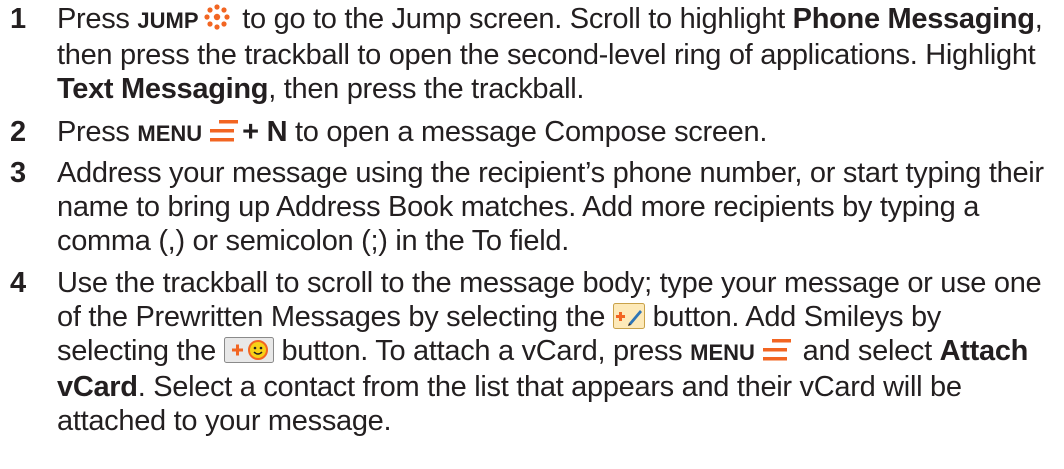 Image resolution: width=1064 pixels, height=469 pixels. What do you see at coordinates (18, 283) in the screenshot?
I see `step-number: 4` at bounding box center [18, 283].